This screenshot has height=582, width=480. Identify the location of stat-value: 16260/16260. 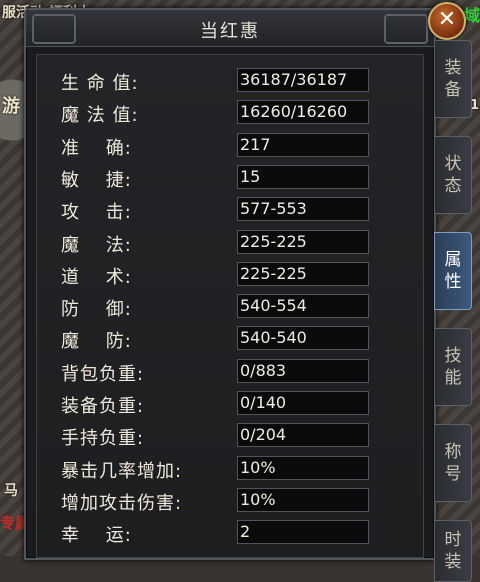
(303, 112).